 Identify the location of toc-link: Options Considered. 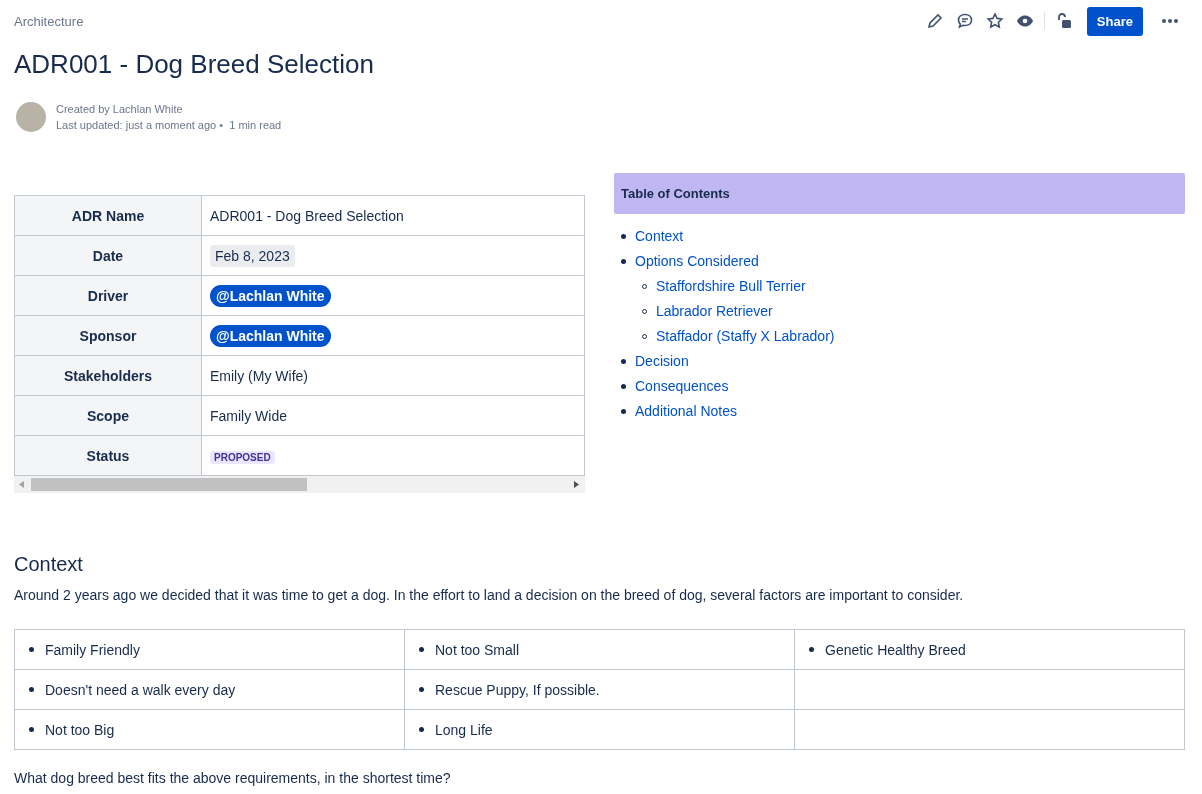
(697, 261).